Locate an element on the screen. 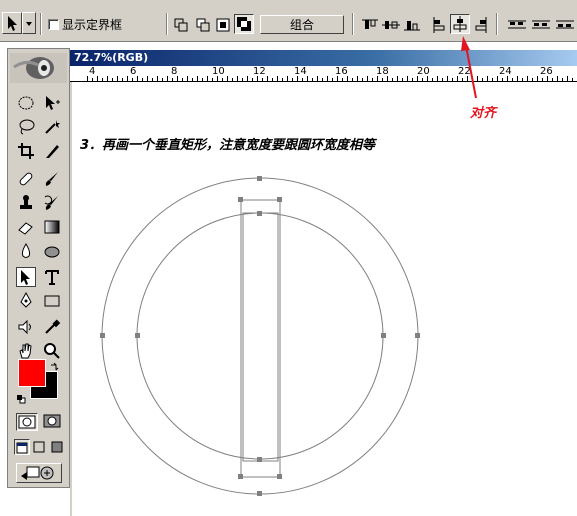 The width and height of the screenshot is (577, 516). vertical-rectangle-outer is located at coordinates (260, 338).